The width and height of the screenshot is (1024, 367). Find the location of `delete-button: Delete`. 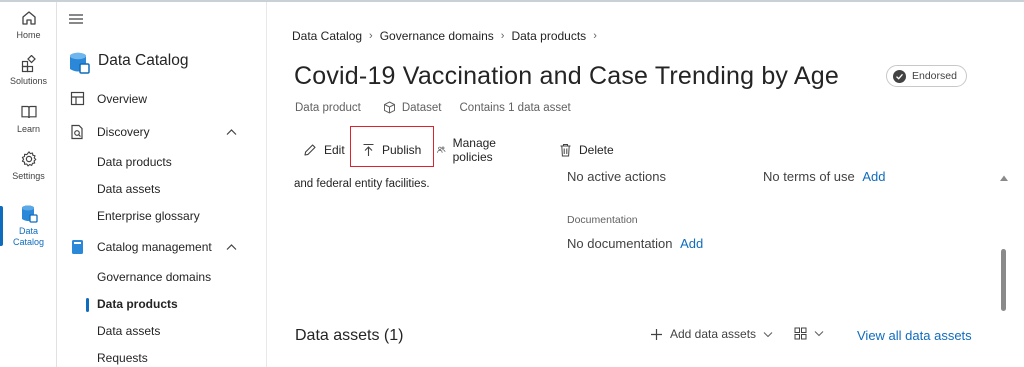

delete-button: Delete is located at coordinates (586, 150).